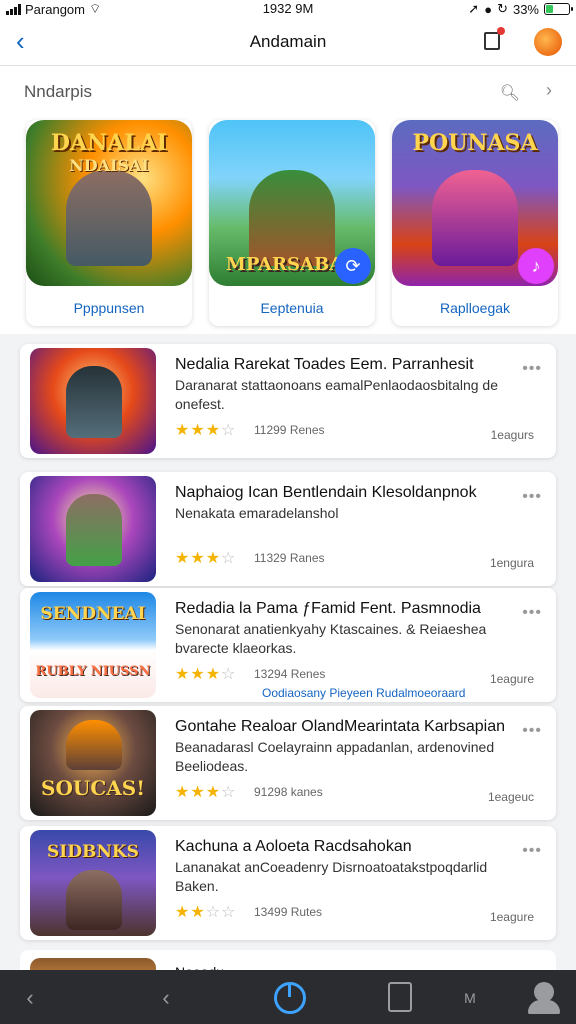 The height and width of the screenshot is (1024, 576). What do you see at coordinates (324, 364) in the screenshot?
I see `app-title: Nedalia Rarekat Toades Eem. Parranhesit` at bounding box center [324, 364].